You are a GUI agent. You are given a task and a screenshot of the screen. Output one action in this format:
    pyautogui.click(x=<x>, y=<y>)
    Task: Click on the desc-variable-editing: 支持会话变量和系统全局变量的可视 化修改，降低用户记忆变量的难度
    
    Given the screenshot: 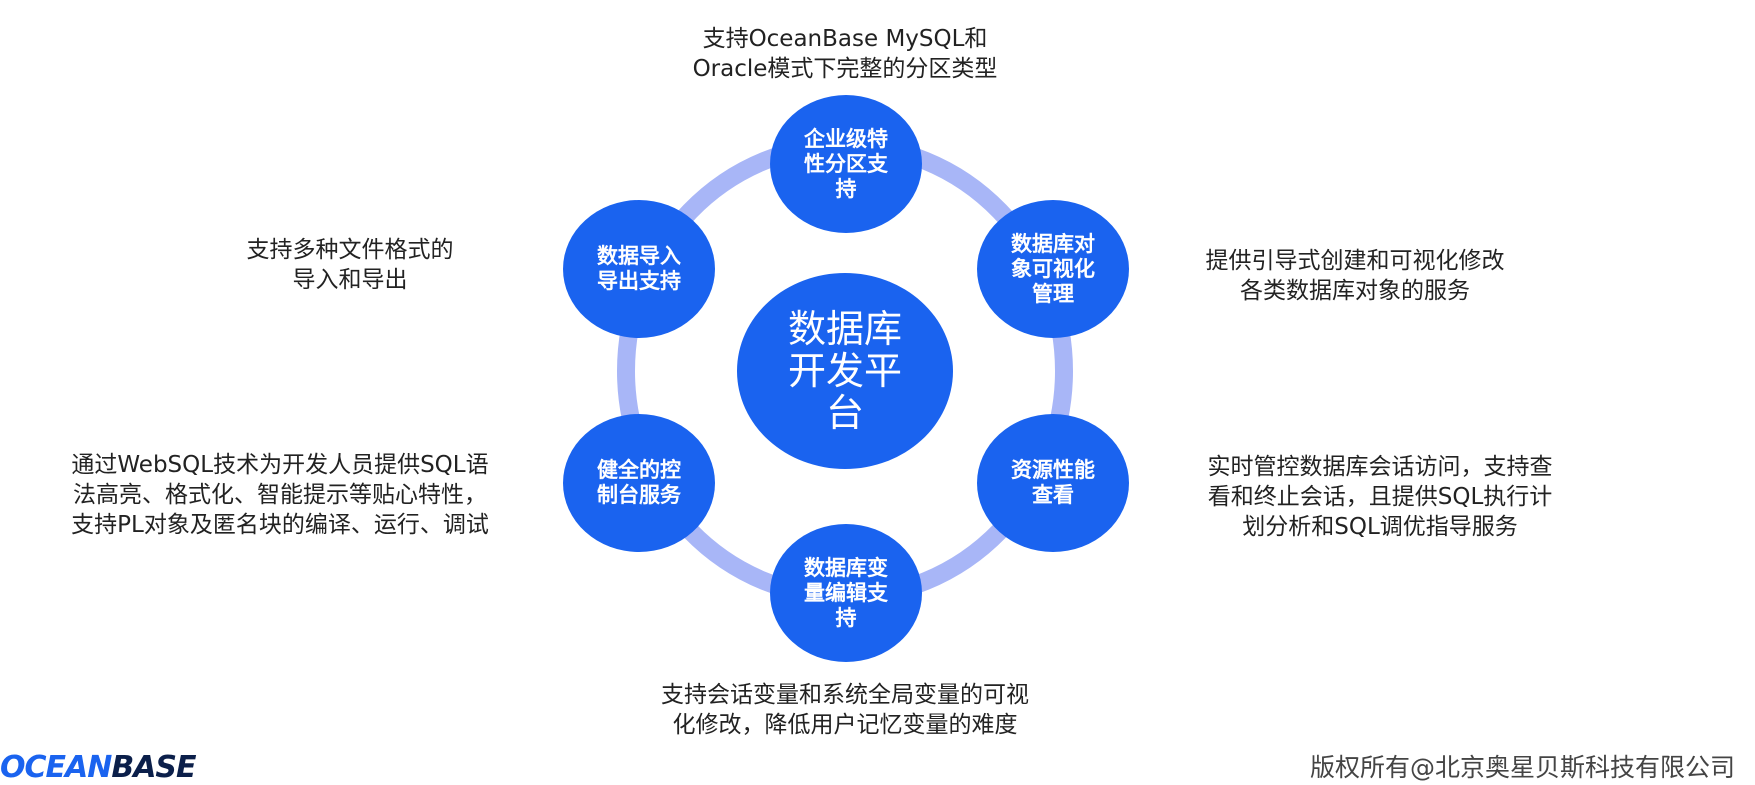 What is the action you would take?
    pyautogui.click(x=845, y=710)
    